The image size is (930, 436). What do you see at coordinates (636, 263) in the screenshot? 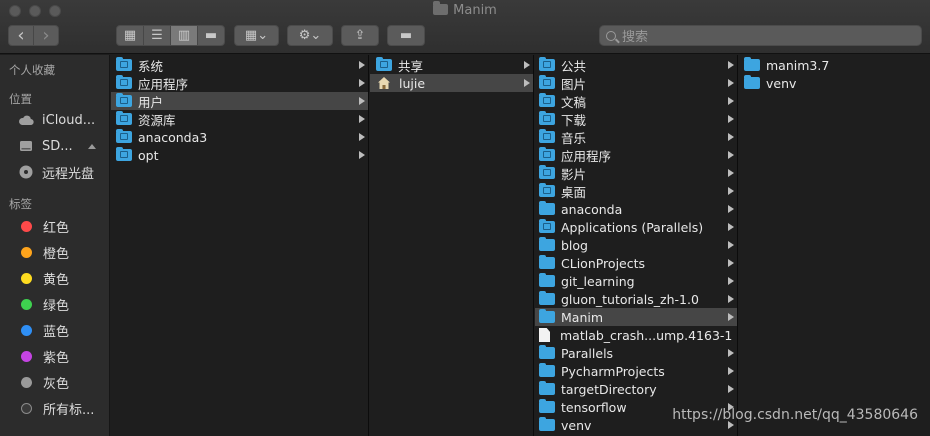
I see `list-item: CLionProjects` at bounding box center [636, 263].